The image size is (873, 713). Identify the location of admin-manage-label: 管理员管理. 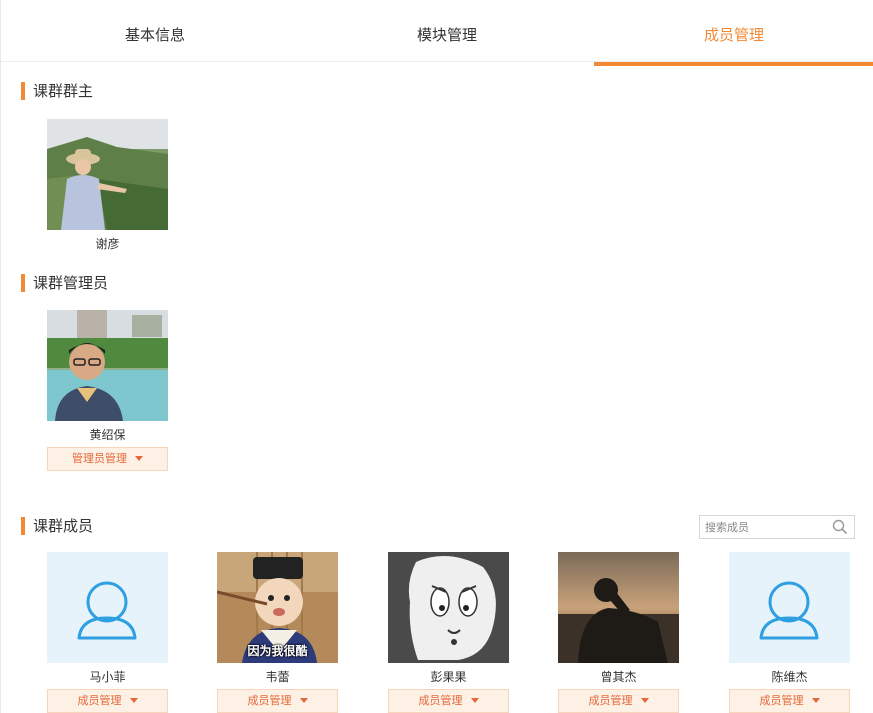
(99, 458).